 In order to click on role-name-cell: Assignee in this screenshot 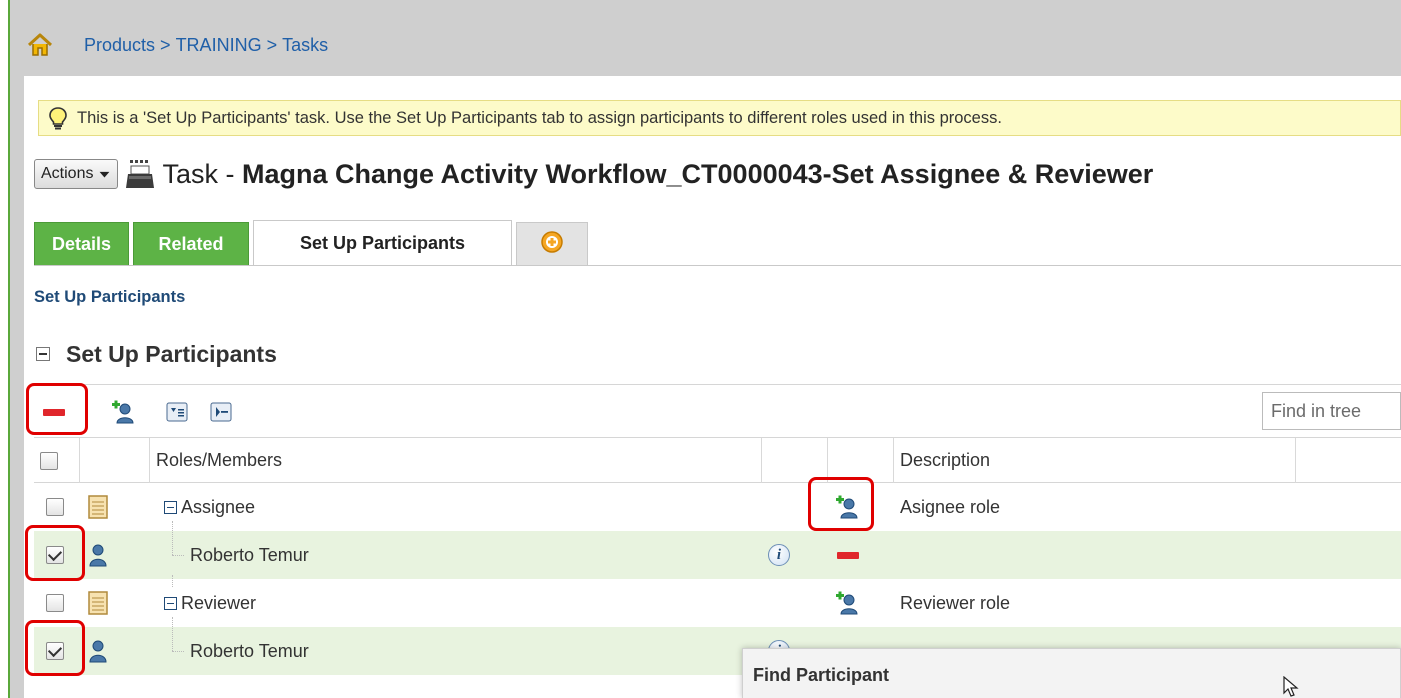, I will do `click(209, 507)`.